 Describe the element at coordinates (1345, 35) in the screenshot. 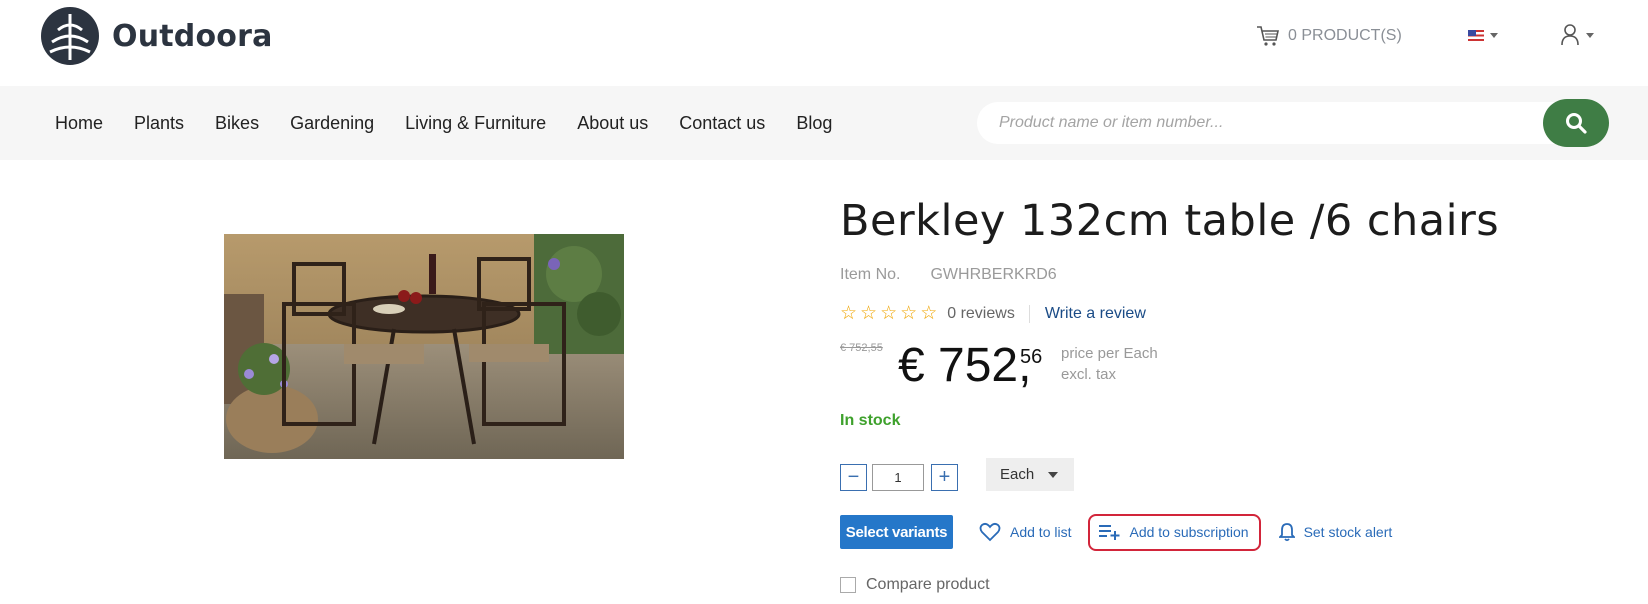

I see `cart-count-label: 0 PRODUCT(S)` at that location.